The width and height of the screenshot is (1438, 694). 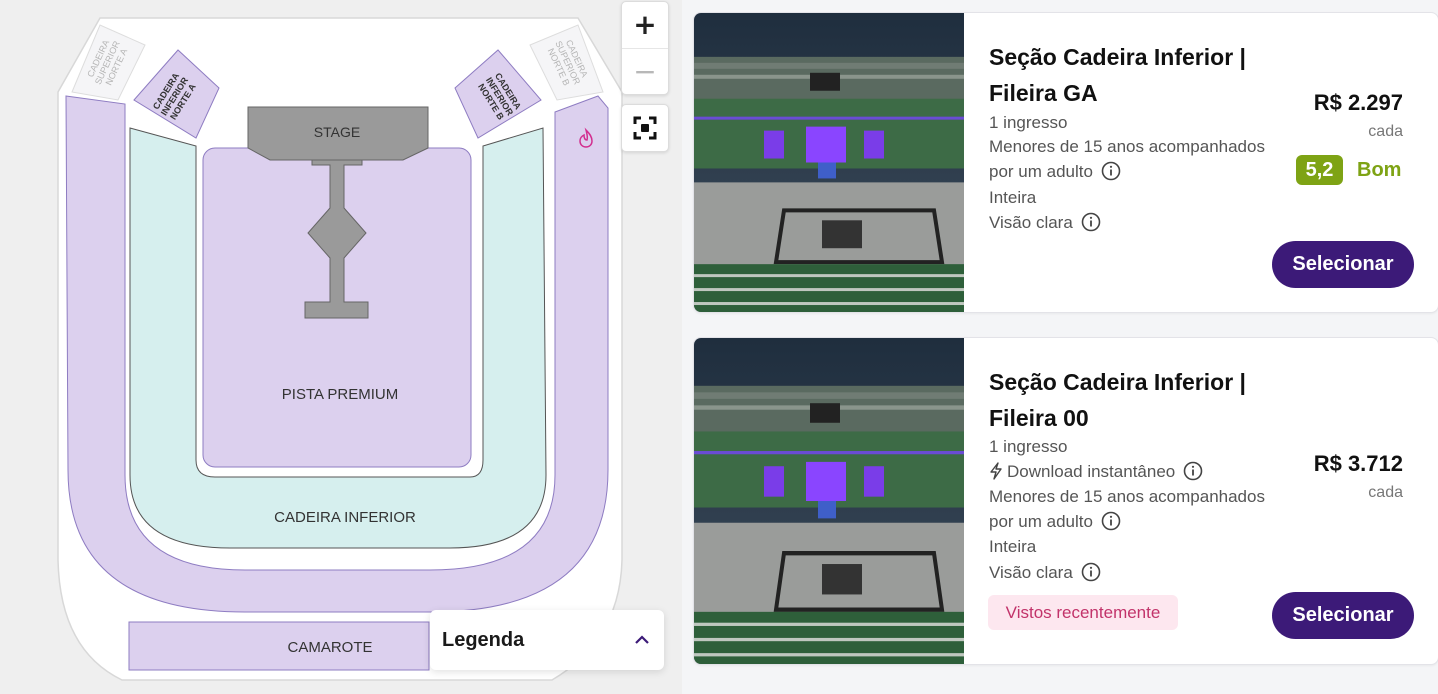 I want to click on zoom-in-button: +, so click(x=645, y=24).